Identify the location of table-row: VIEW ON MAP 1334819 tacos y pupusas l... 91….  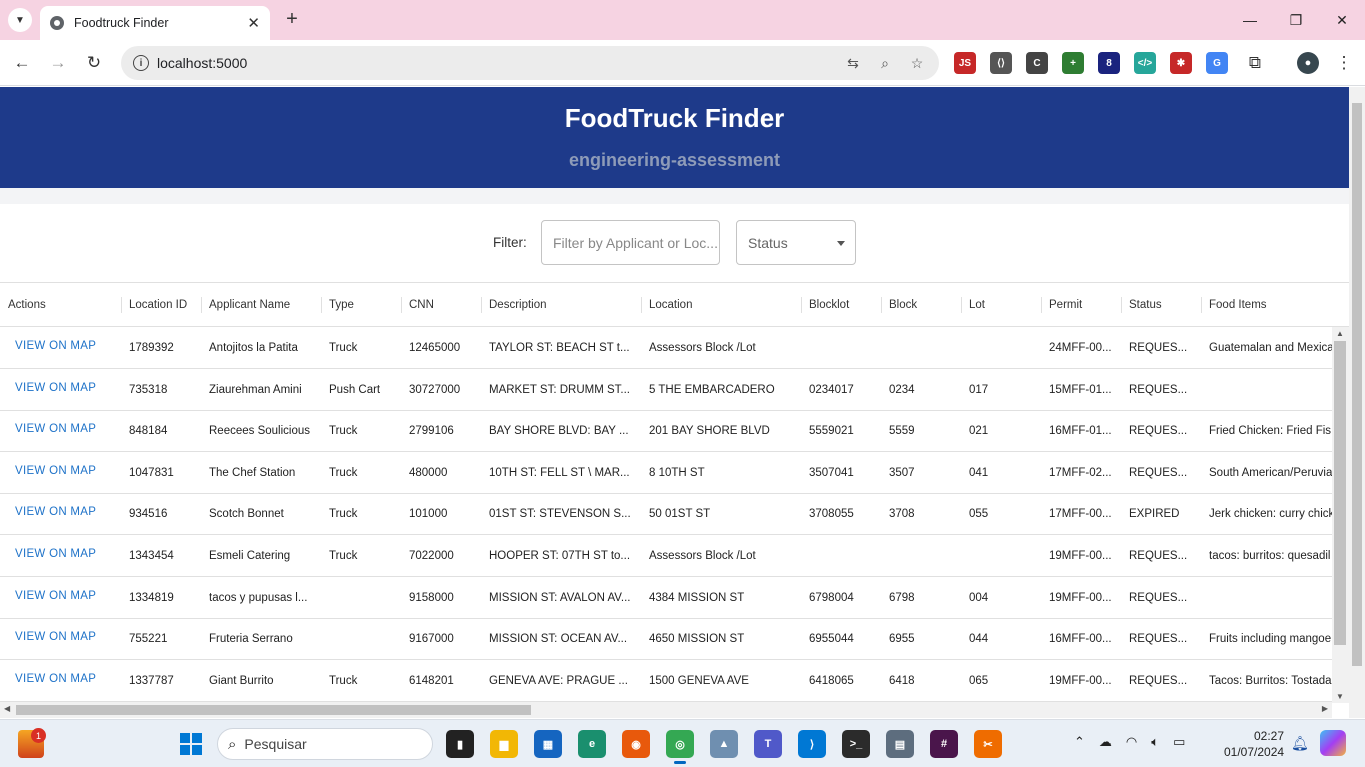
(666, 598).